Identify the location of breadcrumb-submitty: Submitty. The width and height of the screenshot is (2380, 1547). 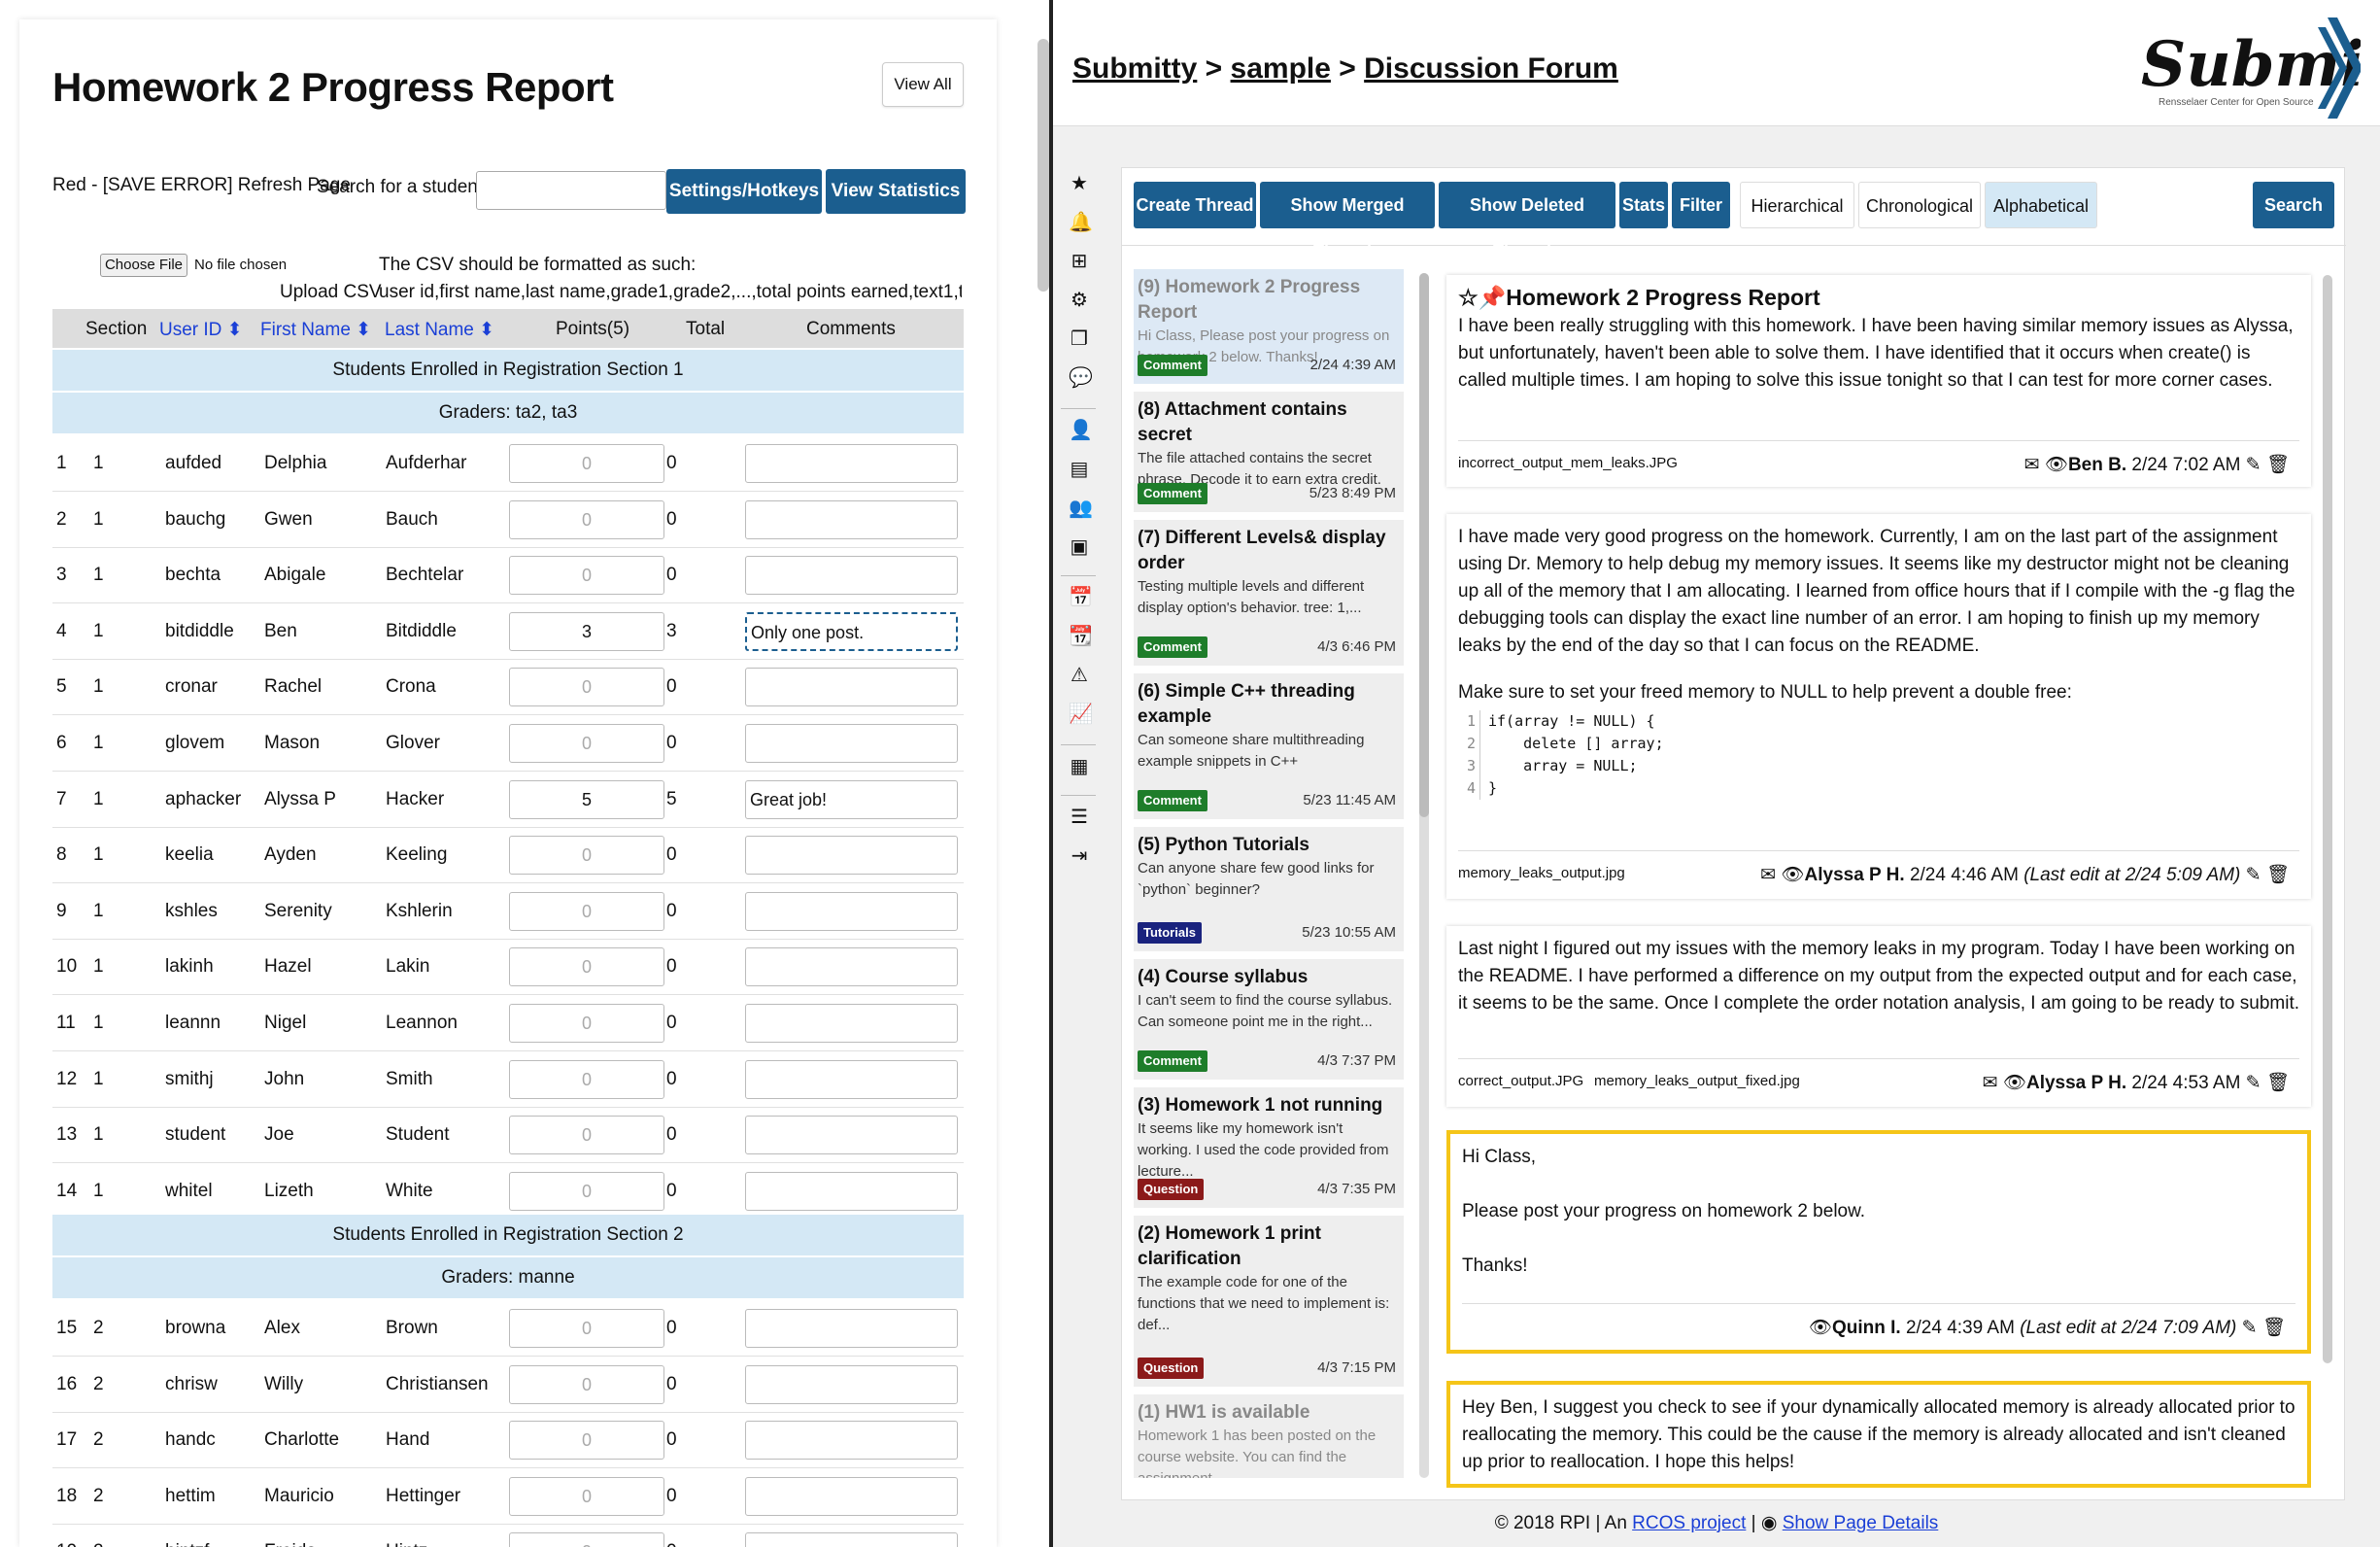
(1134, 68).